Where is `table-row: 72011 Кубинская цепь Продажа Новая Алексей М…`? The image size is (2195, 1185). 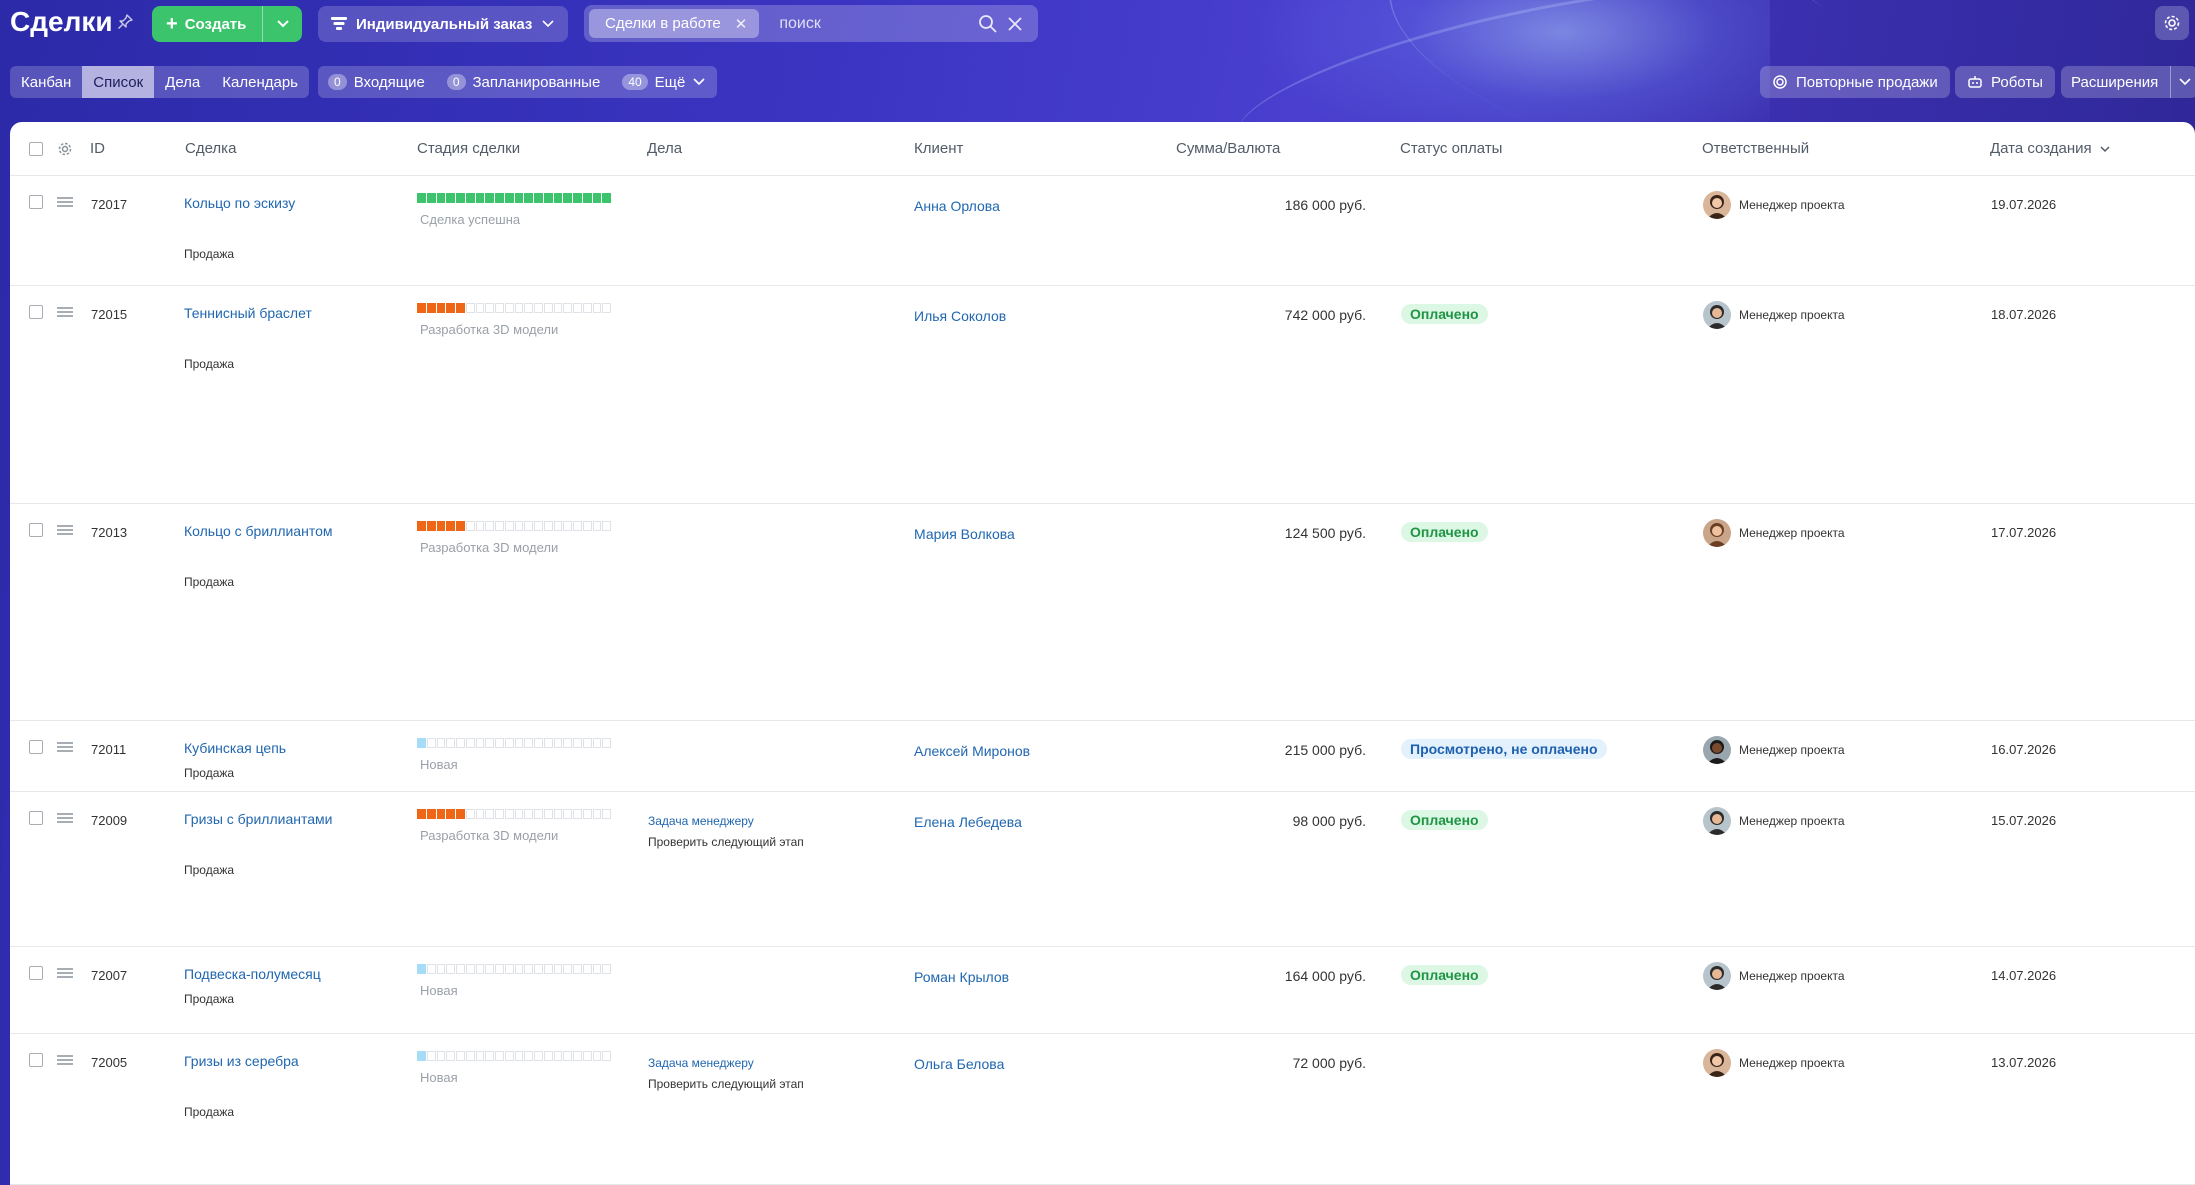 table-row: 72011 Кубинская цепь Продажа Новая Алексей М… is located at coordinates (1102, 756).